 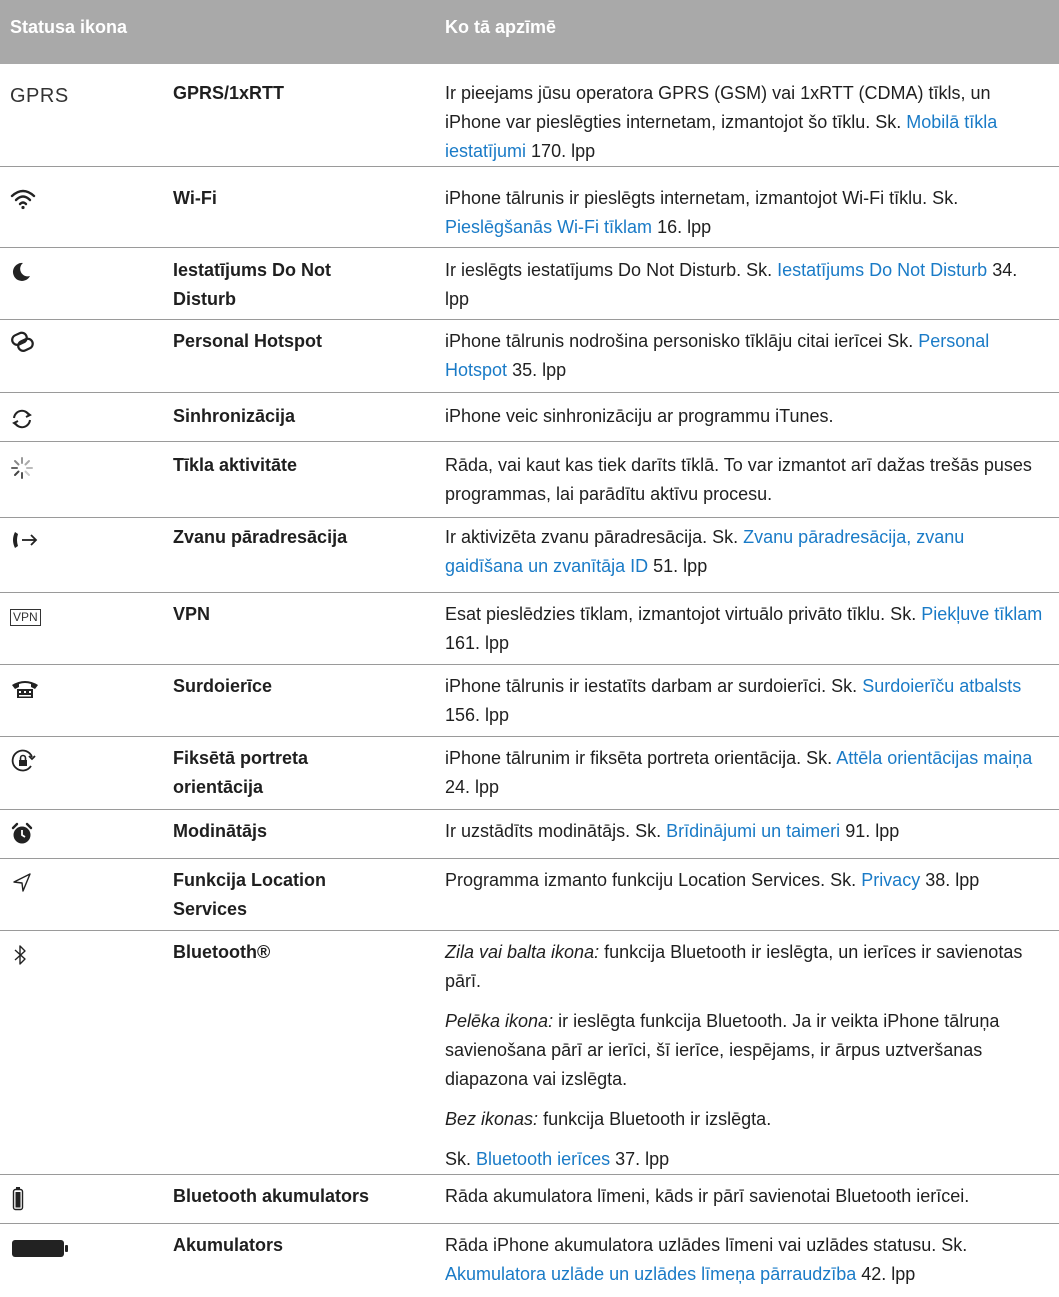 What do you see at coordinates (753, 831) in the screenshot?
I see `link: Brīdinājumi un taimeri` at bounding box center [753, 831].